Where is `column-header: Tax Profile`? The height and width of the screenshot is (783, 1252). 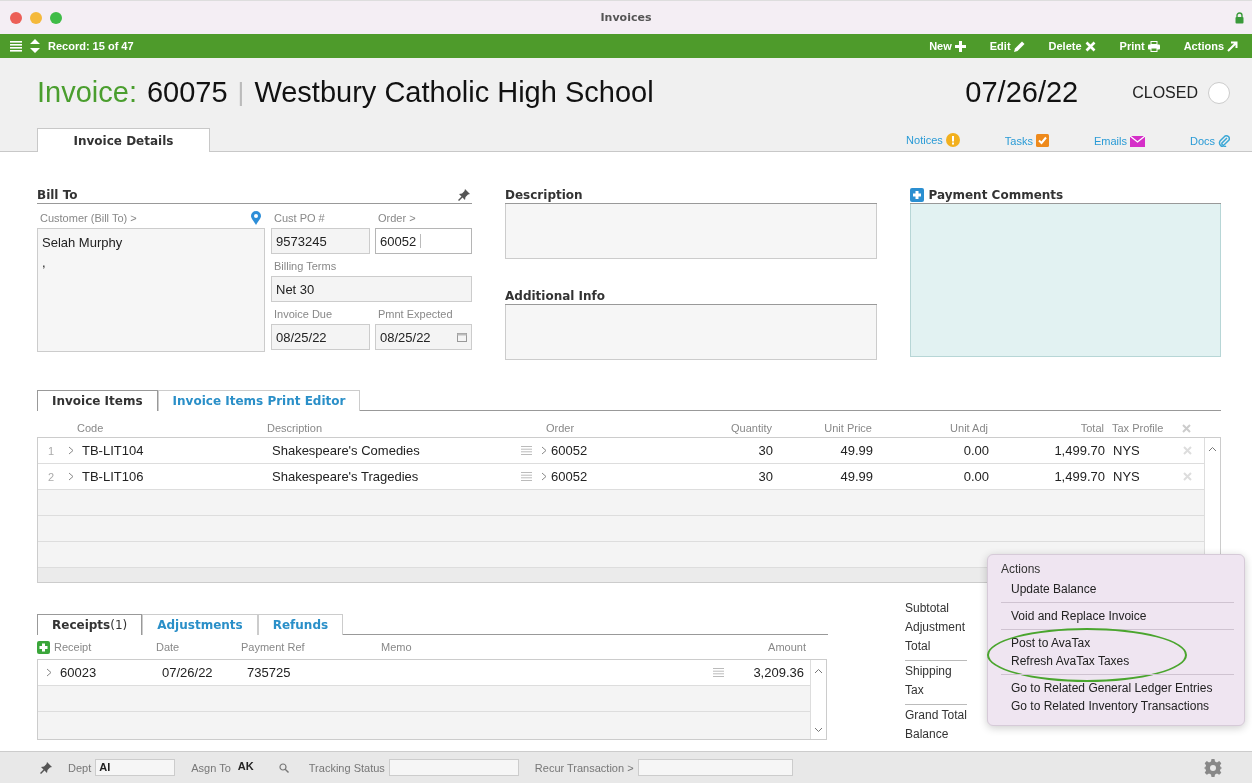
column-header: Tax Profile is located at coordinates (1138, 428).